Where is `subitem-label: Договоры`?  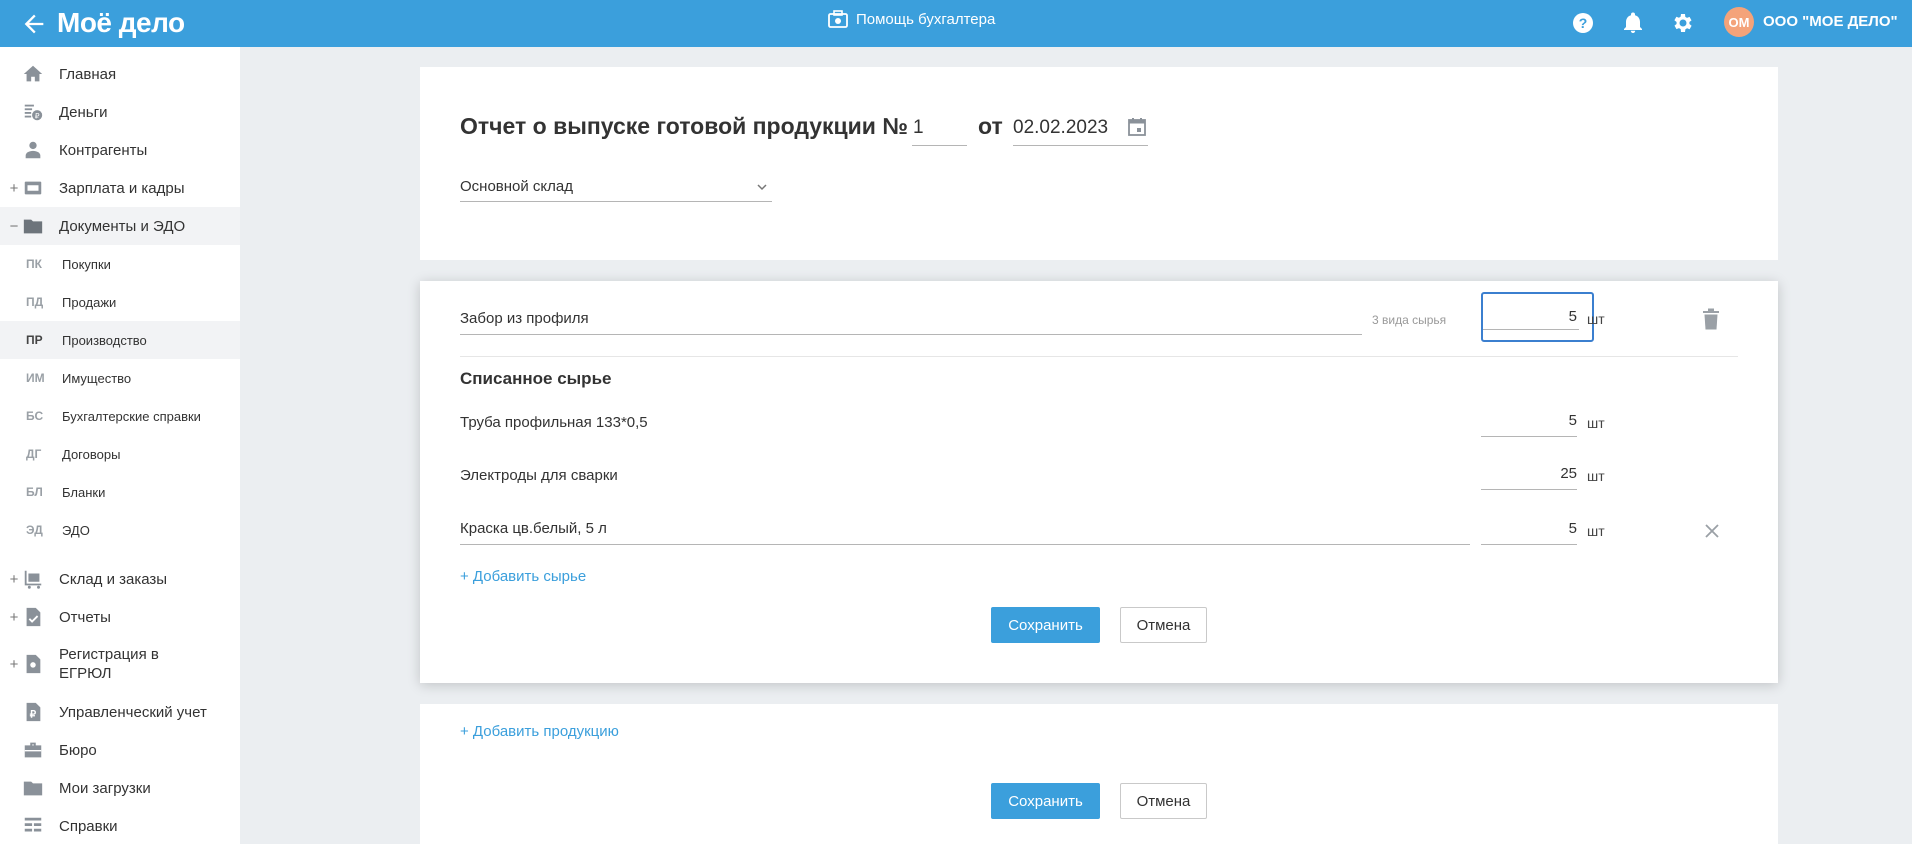 subitem-label: Договоры is located at coordinates (91, 454).